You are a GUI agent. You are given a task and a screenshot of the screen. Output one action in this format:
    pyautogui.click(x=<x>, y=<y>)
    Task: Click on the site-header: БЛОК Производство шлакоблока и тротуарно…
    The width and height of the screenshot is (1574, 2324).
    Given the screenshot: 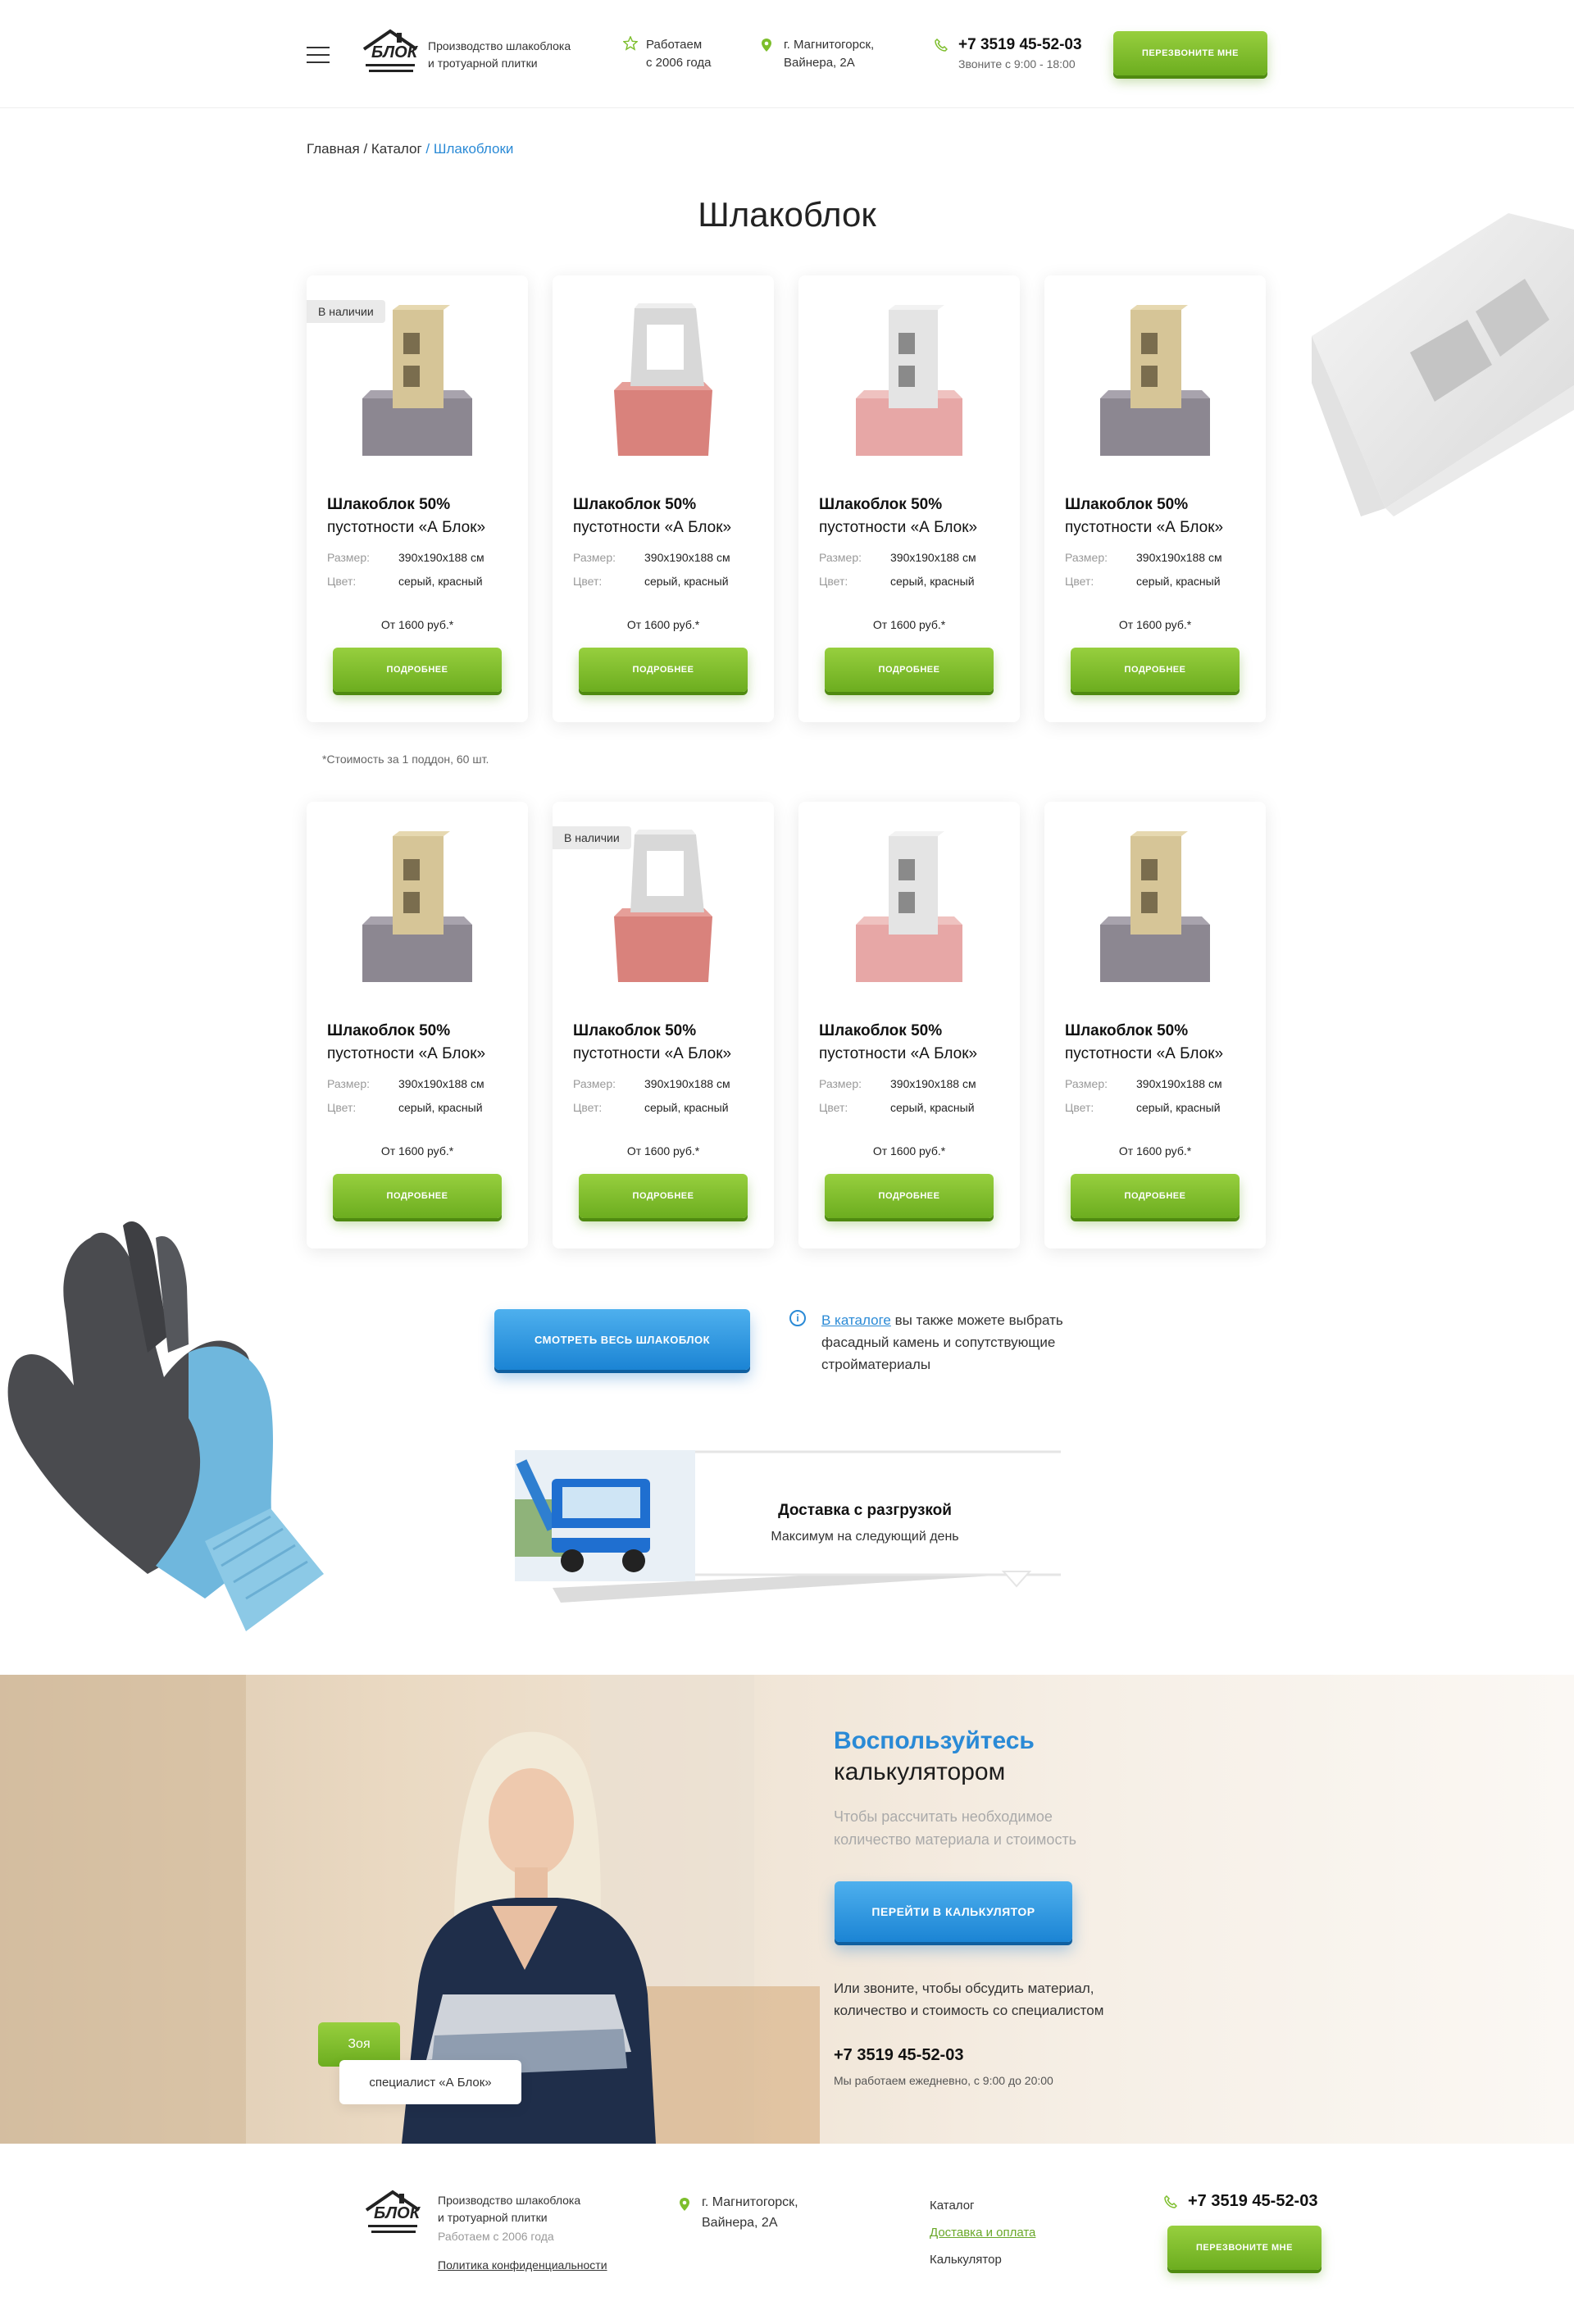 What is the action you would take?
    pyautogui.click(x=787, y=54)
    